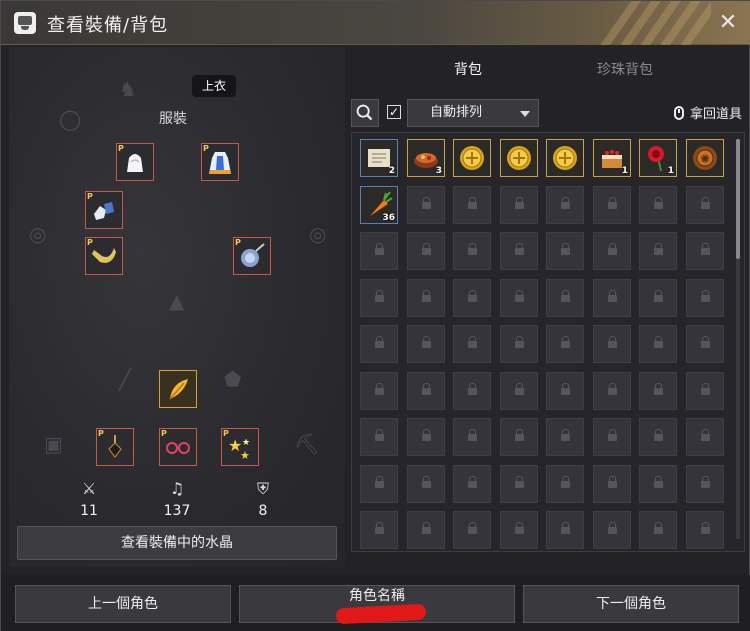 The height and width of the screenshot is (631, 750). What do you see at coordinates (707, 112) in the screenshot?
I see `retrieve-items-button: 拿回道具` at bounding box center [707, 112].